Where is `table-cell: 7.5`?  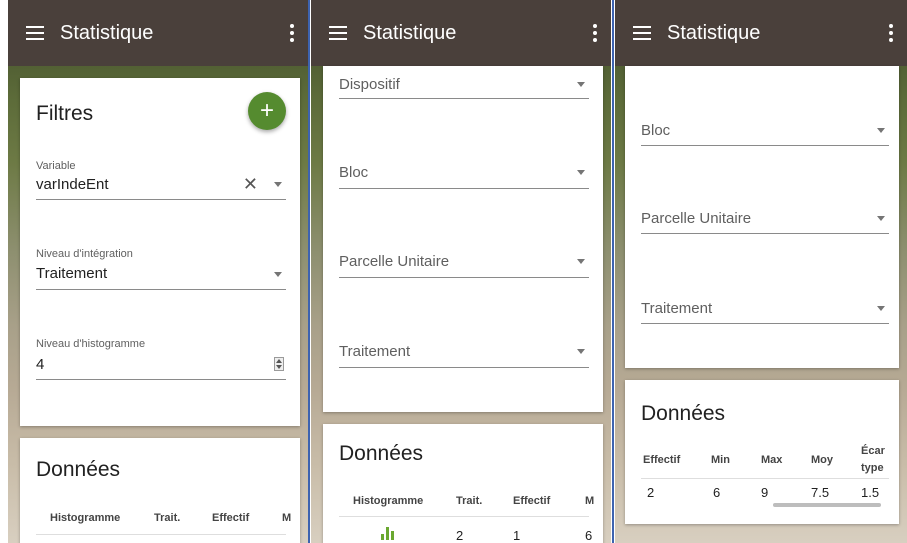
table-cell: 7.5 is located at coordinates (820, 492).